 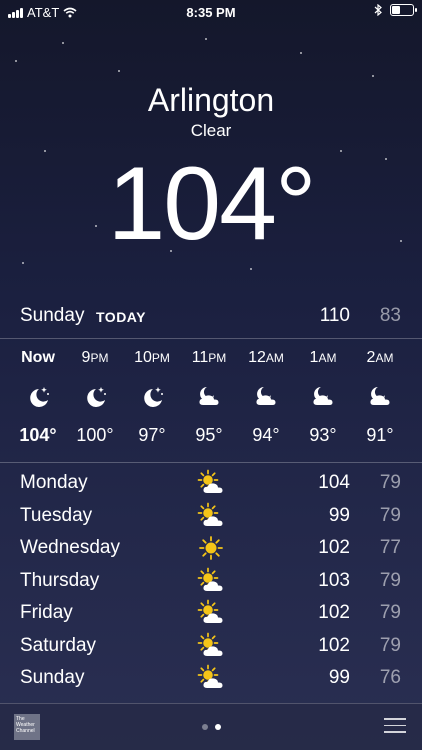 I want to click on hour-temperature: 95°, so click(x=209, y=435).